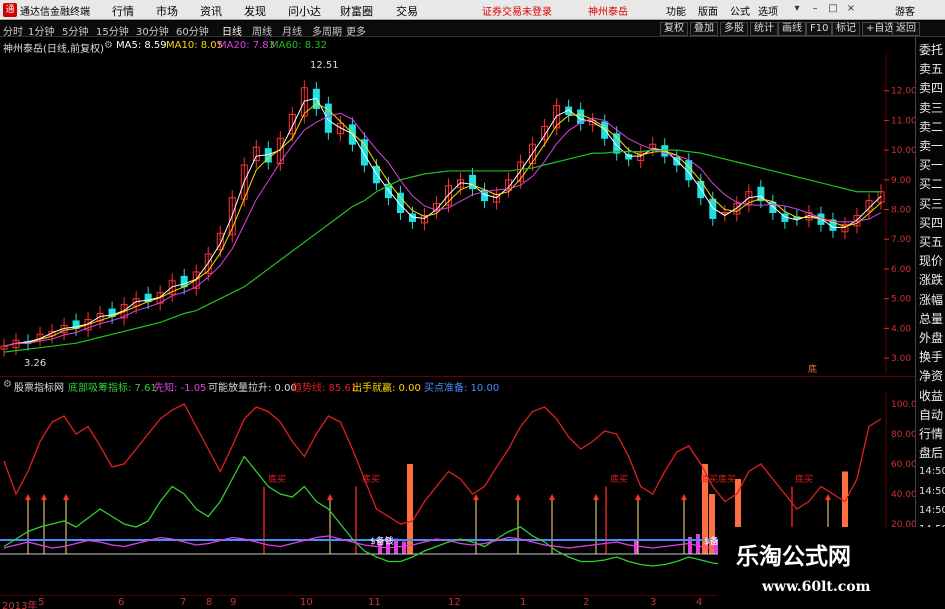  What do you see at coordinates (931, 300) in the screenshot?
I see `side-panel-item: 涨幅` at bounding box center [931, 300].